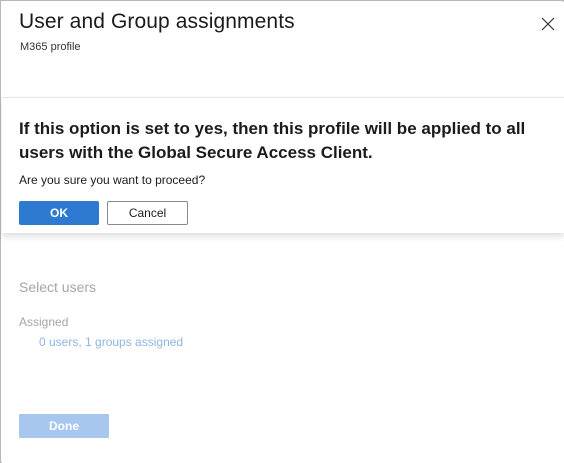 The image size is (564, 463). I want to click on section-heading: Select users, so click(58, 287).